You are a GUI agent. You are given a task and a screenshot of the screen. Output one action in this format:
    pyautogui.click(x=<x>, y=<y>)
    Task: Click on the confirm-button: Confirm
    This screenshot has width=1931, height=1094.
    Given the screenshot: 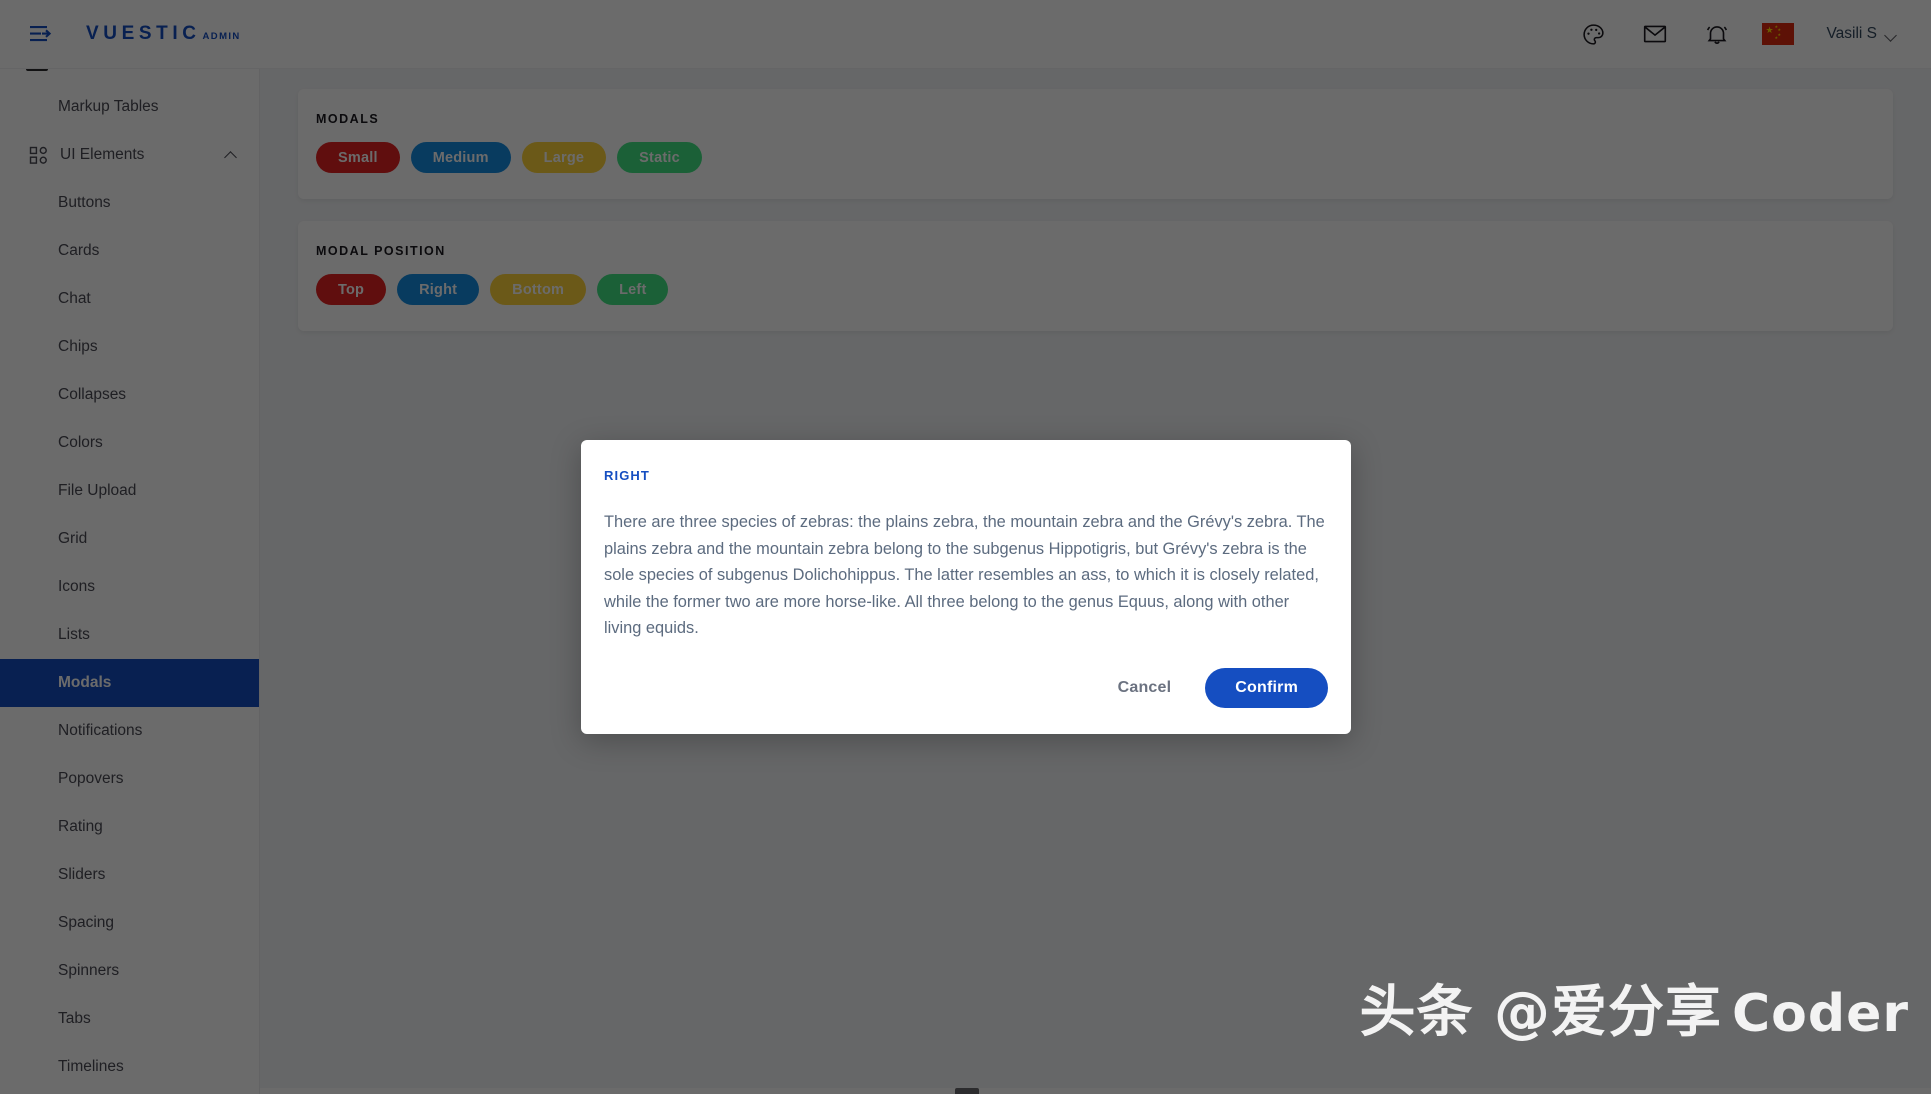 What is the action you would take?
    pyautogui.click(x=1266, y=687)
    